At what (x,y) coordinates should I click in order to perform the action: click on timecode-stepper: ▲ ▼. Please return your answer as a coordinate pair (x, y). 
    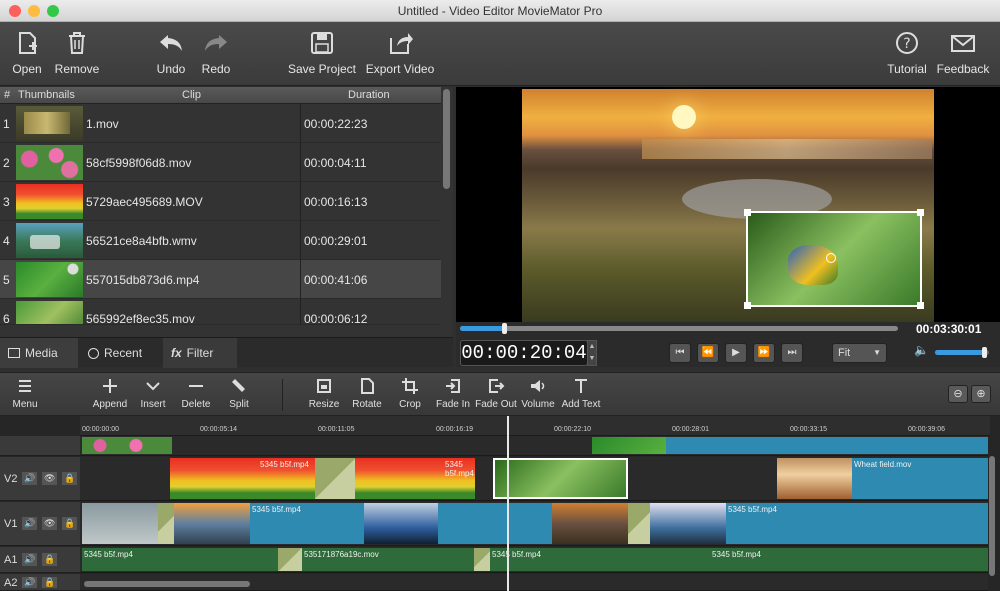
    Looking at the image, I should click on (592, 353).